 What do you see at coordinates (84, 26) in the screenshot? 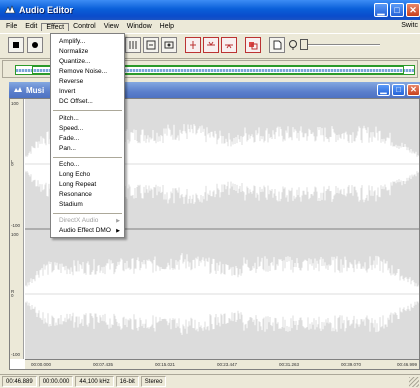
I see `menu-control: Control` at bounding box center [84, 26].